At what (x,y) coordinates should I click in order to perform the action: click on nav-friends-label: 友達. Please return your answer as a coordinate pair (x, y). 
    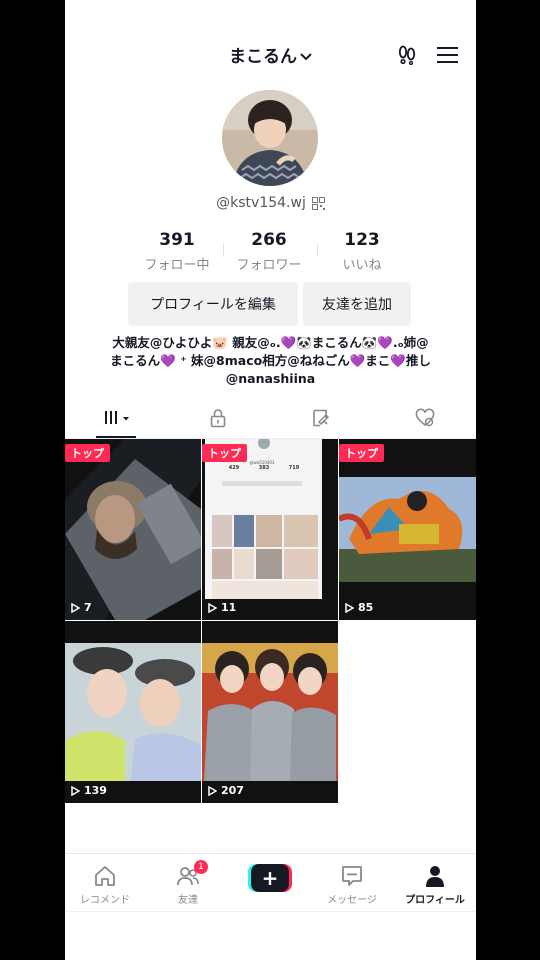
    Looking at the image, I should click on (188, 900).